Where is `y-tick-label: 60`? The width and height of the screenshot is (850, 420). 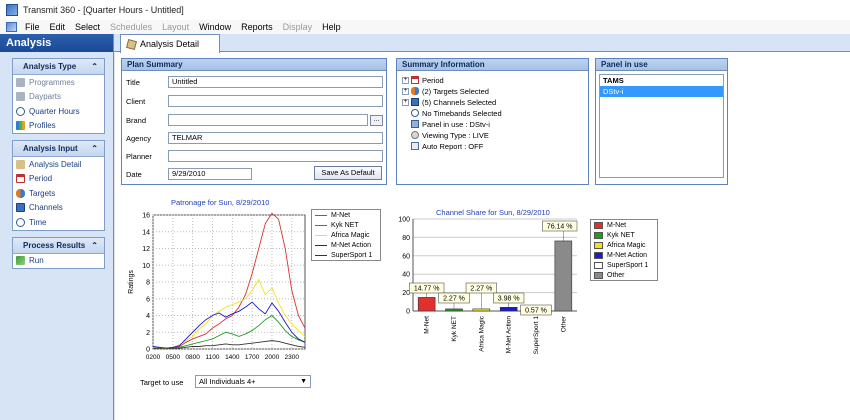 y-tick-label: 60 is located at coordinates (406, 256).